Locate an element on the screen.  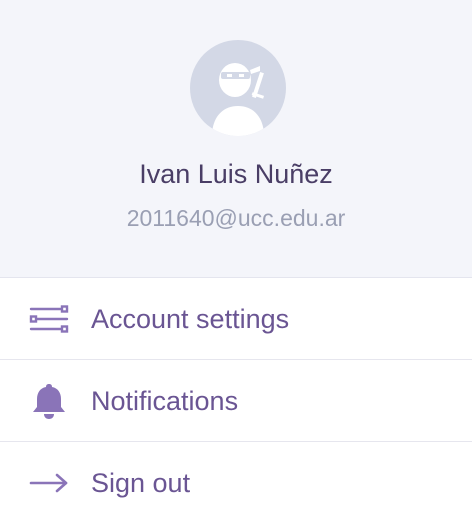
user-name: Ivan Luis Nuñez is located at coordinates (236, 174).